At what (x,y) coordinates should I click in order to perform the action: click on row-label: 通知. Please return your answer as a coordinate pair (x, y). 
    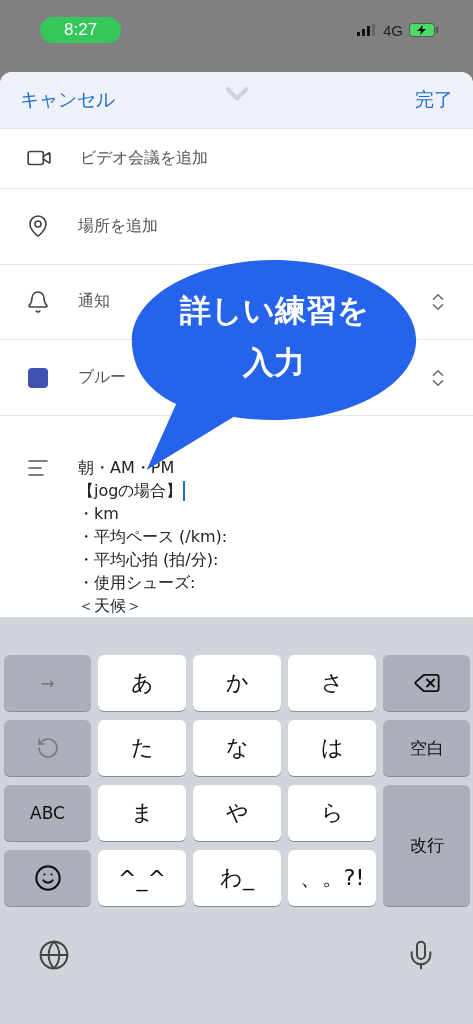
    Looking at the image, I should click on (94, 302).